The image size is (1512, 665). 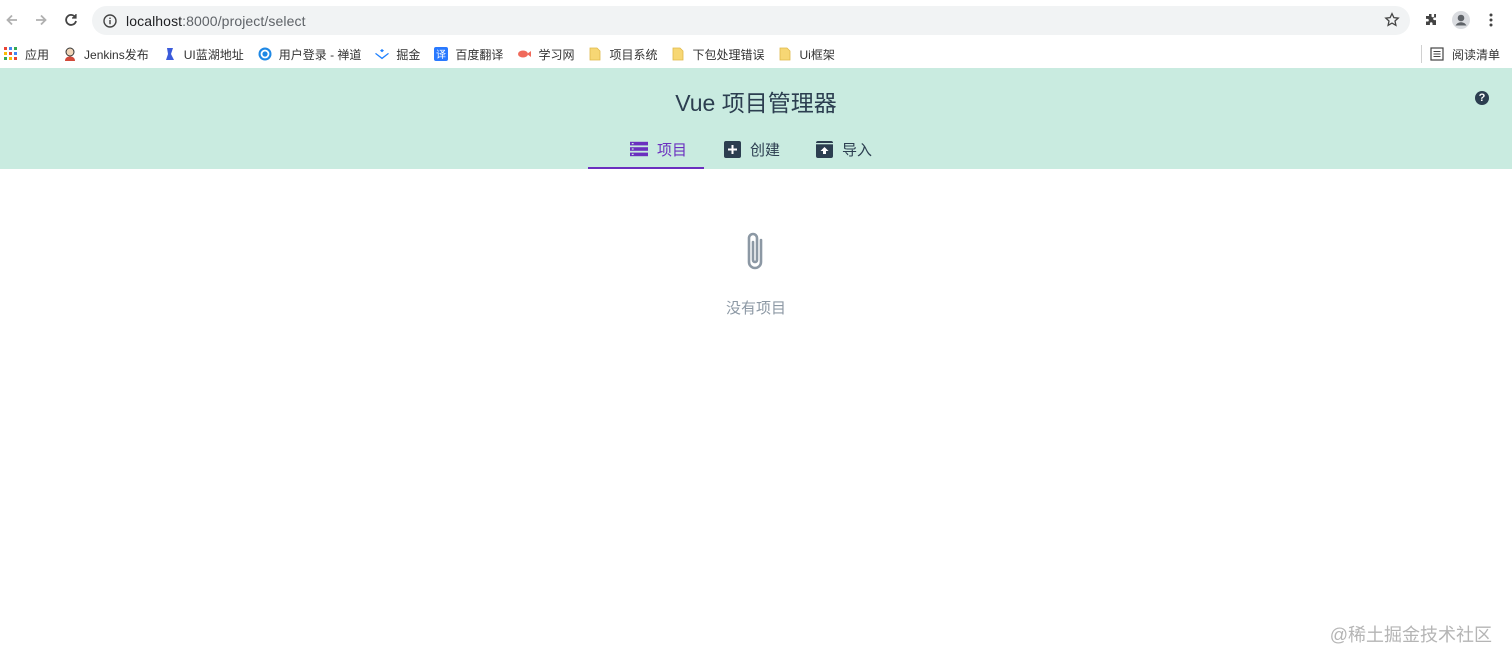 I want to click on apps-grid-icon, so click(x=10, y=53).